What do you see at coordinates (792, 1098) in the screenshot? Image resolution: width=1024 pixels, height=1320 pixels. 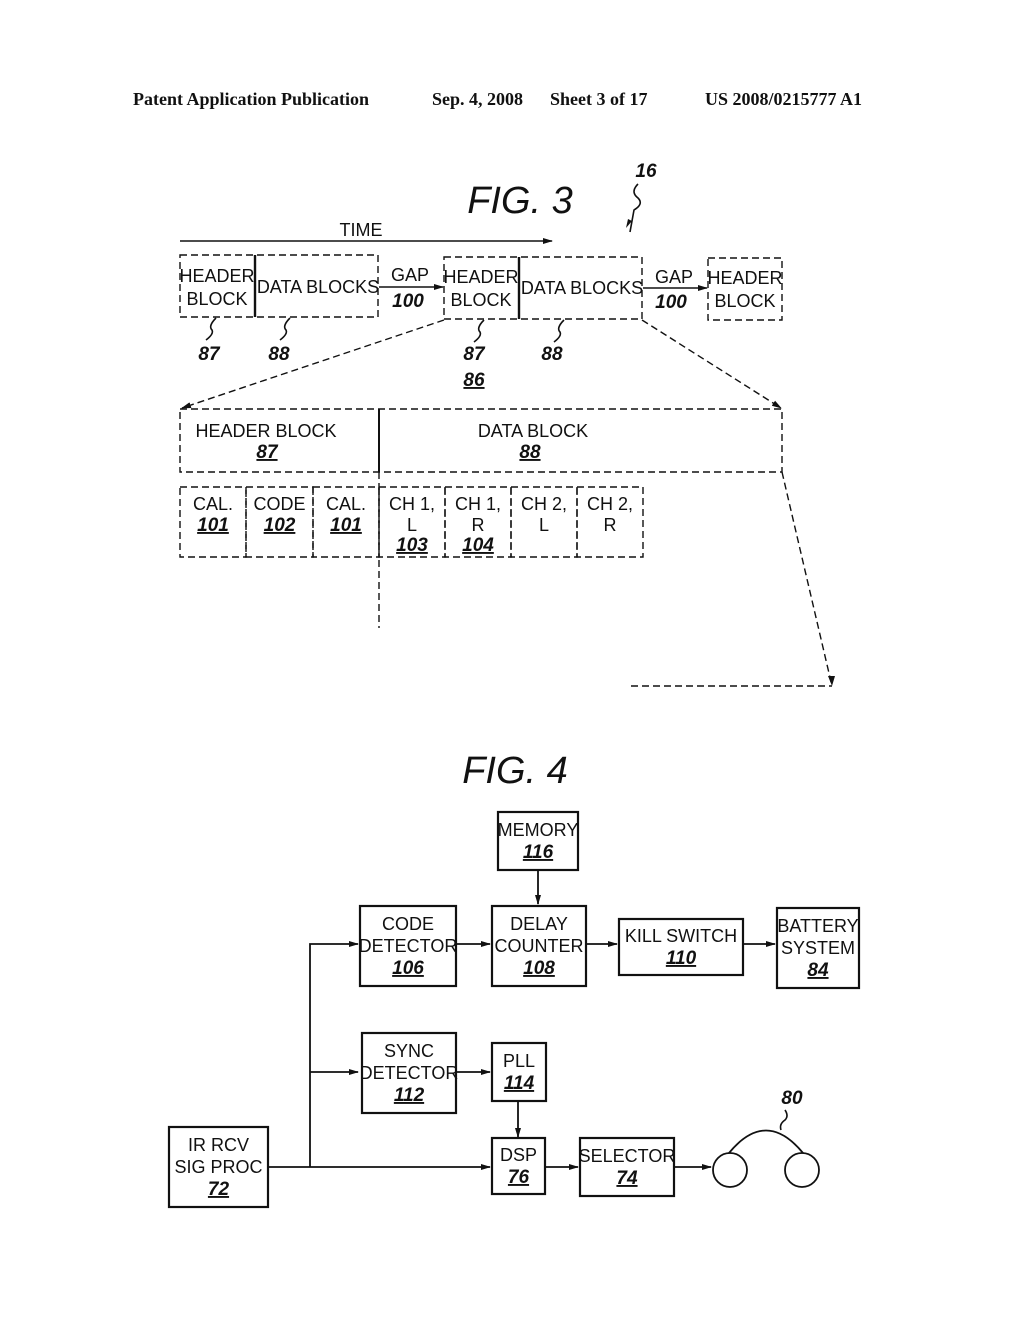 I see `headphones-ref: 80` at bounding box center [792, 1098].